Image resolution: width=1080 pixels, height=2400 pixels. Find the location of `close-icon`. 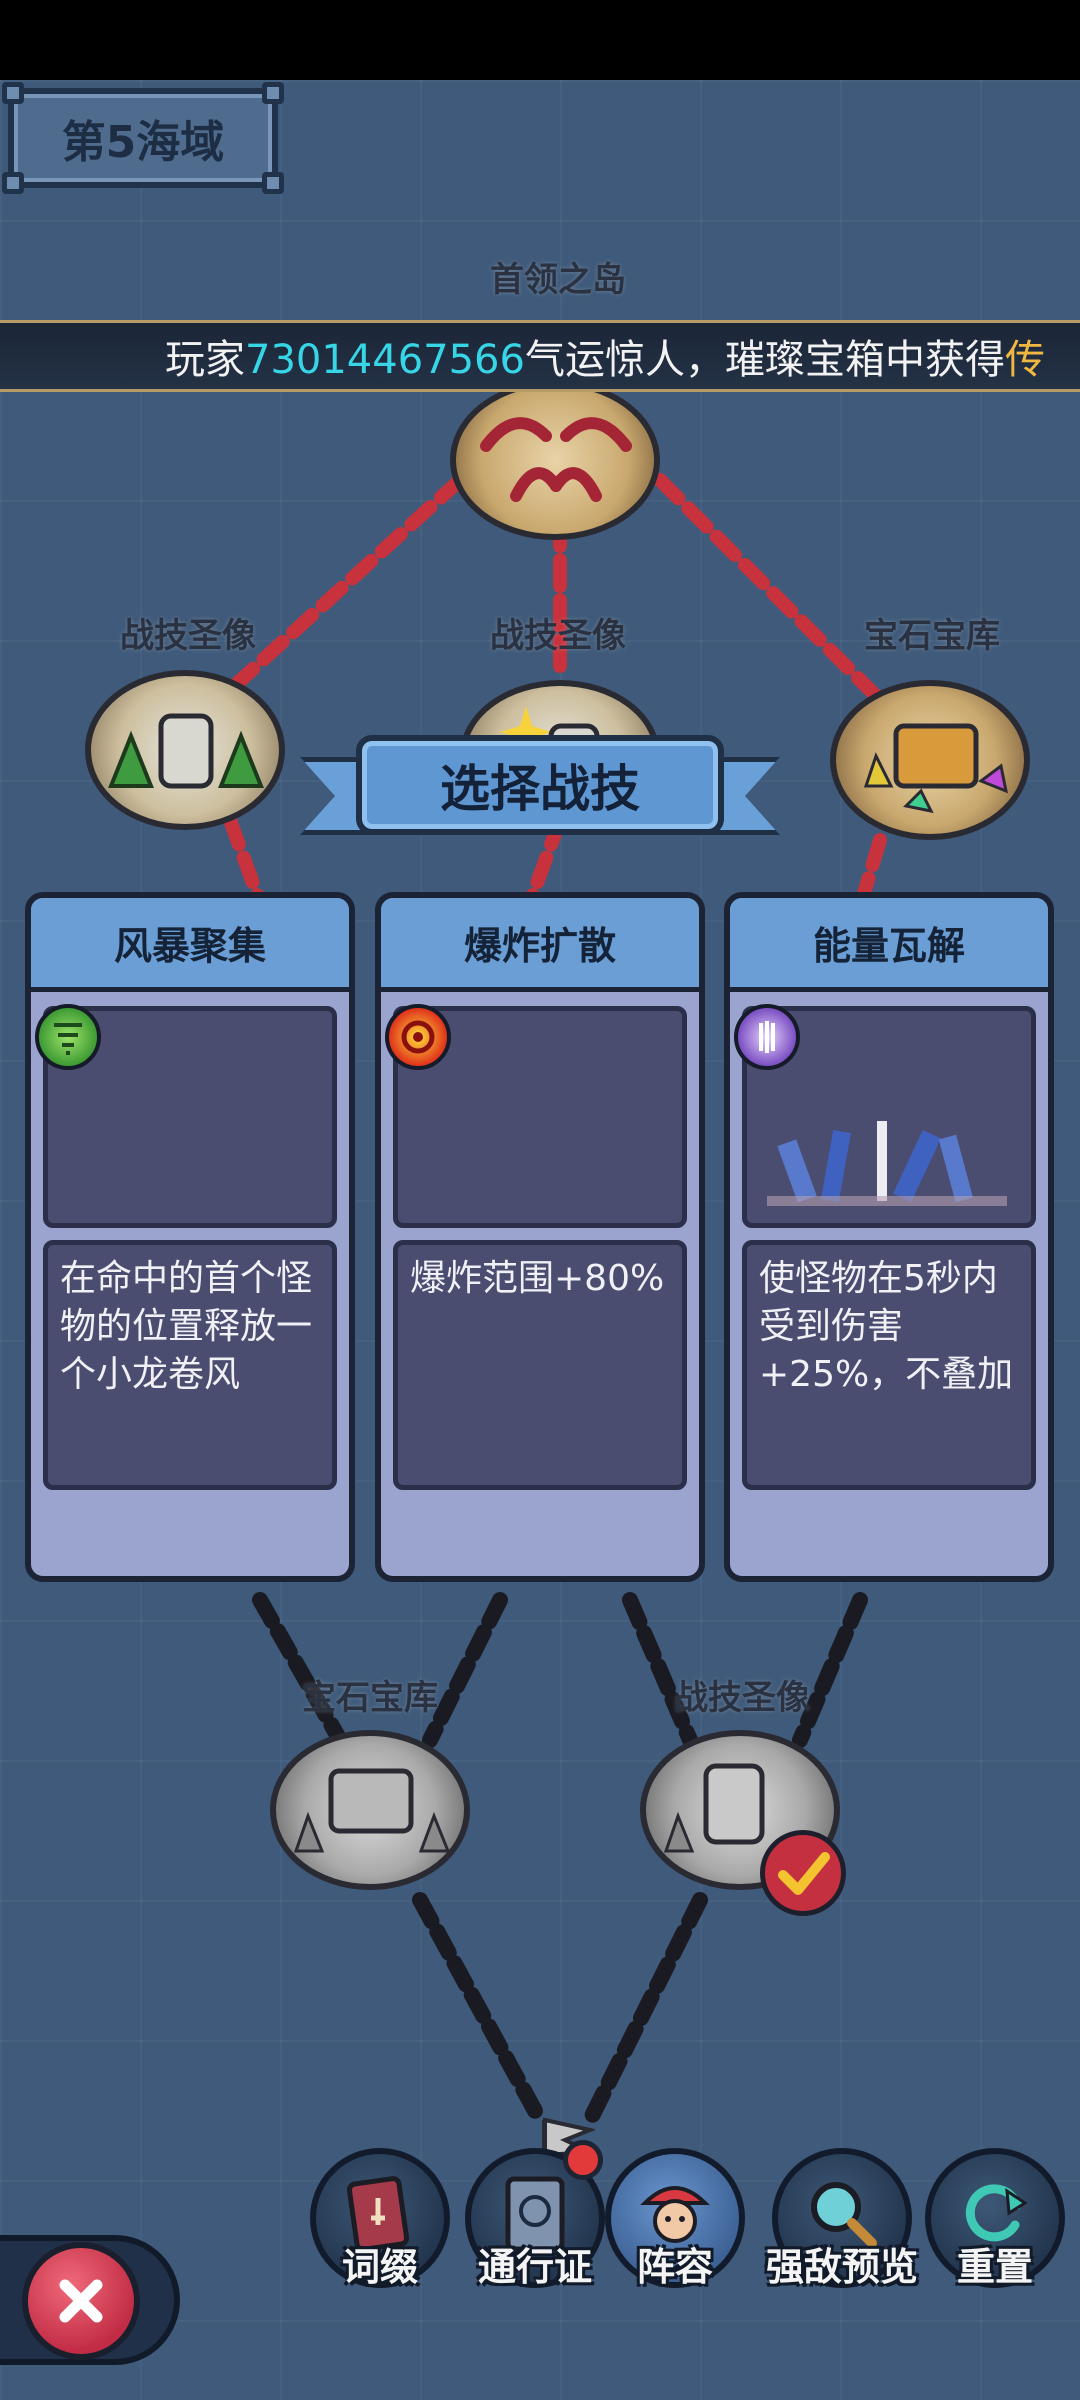

close-icon is located at coordinates (81, 2301).